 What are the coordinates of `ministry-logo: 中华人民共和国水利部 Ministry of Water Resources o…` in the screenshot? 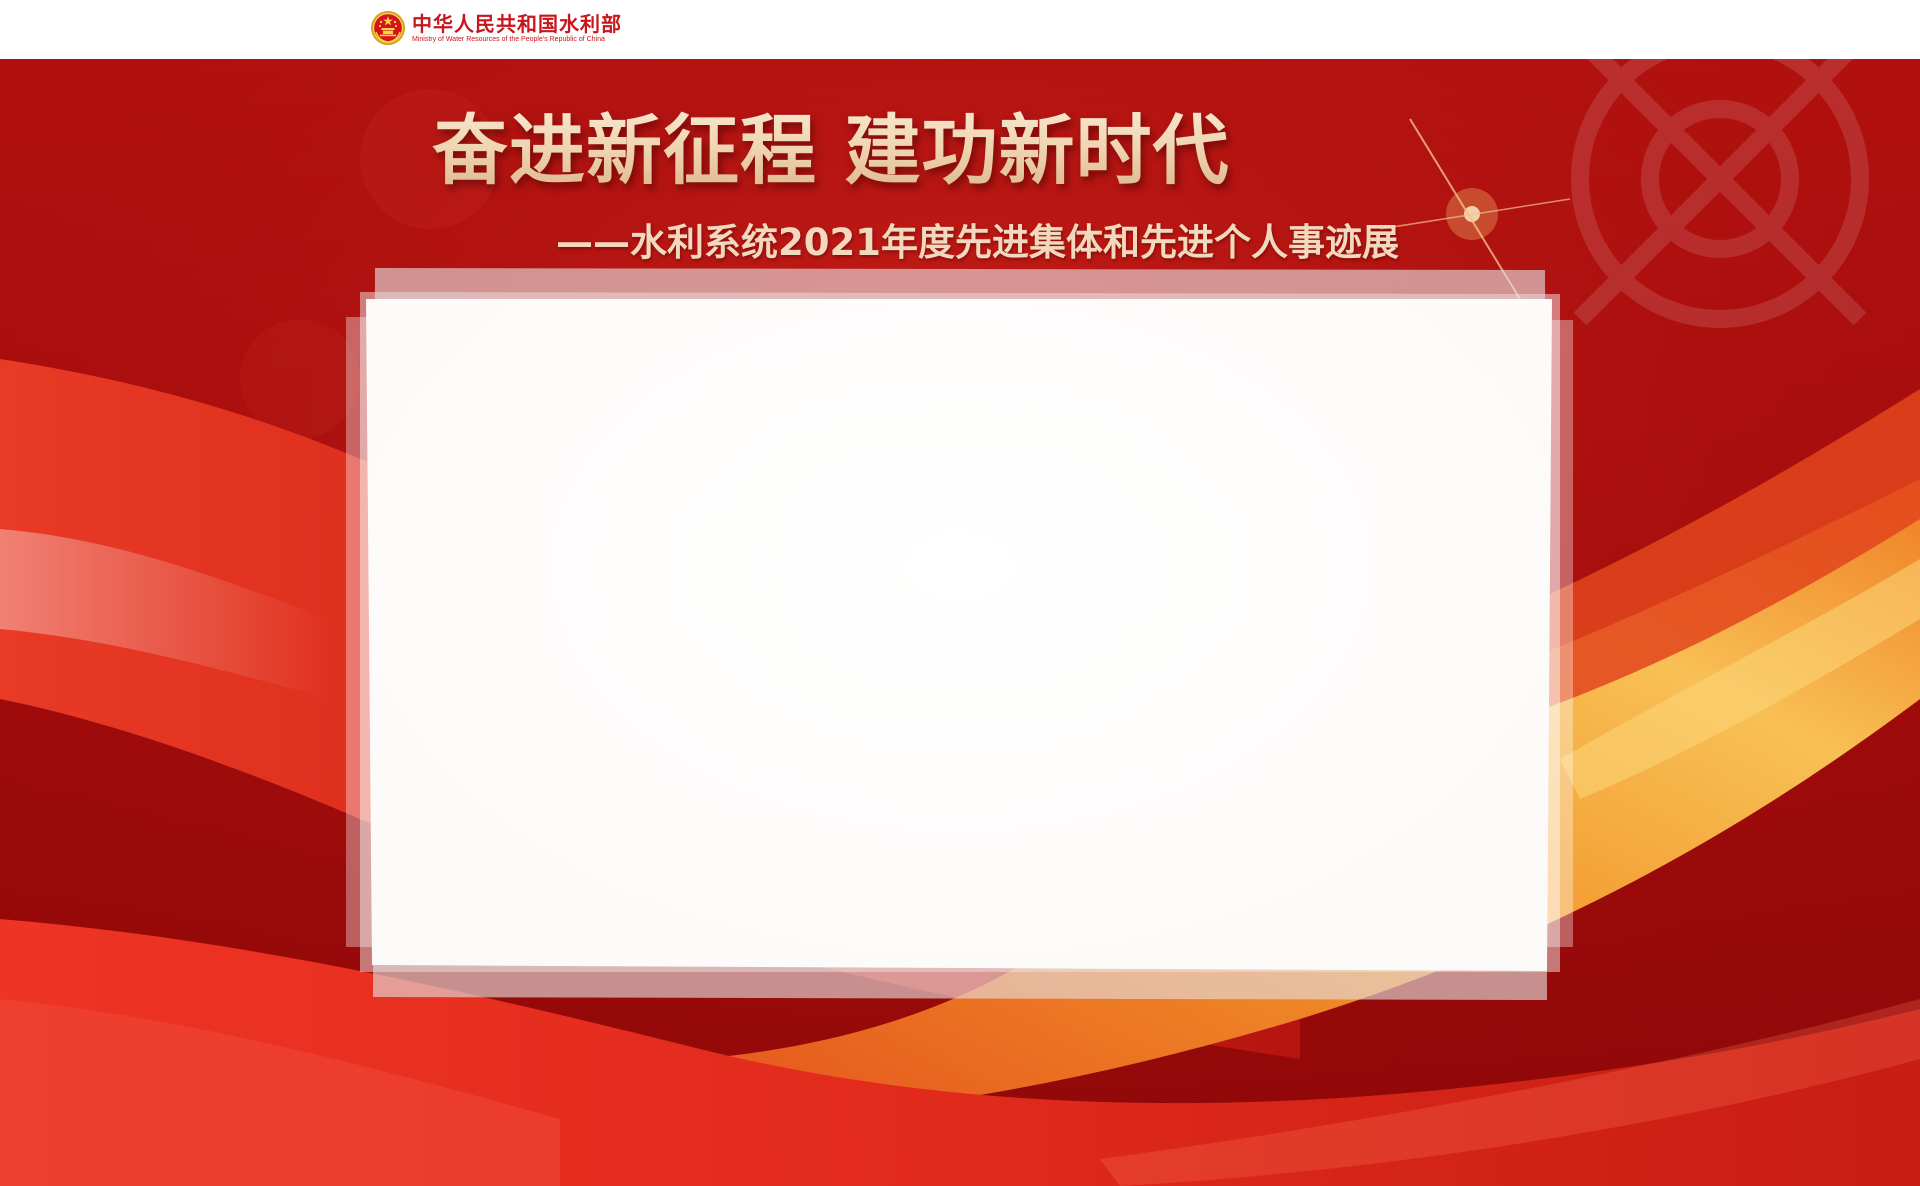 It's located at (496, 28).